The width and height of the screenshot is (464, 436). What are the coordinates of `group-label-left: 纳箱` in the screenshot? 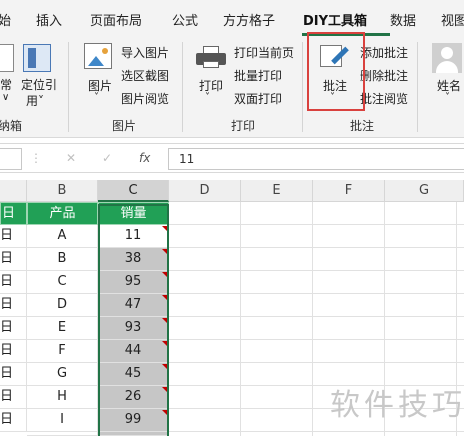 It's located at (11, 126).